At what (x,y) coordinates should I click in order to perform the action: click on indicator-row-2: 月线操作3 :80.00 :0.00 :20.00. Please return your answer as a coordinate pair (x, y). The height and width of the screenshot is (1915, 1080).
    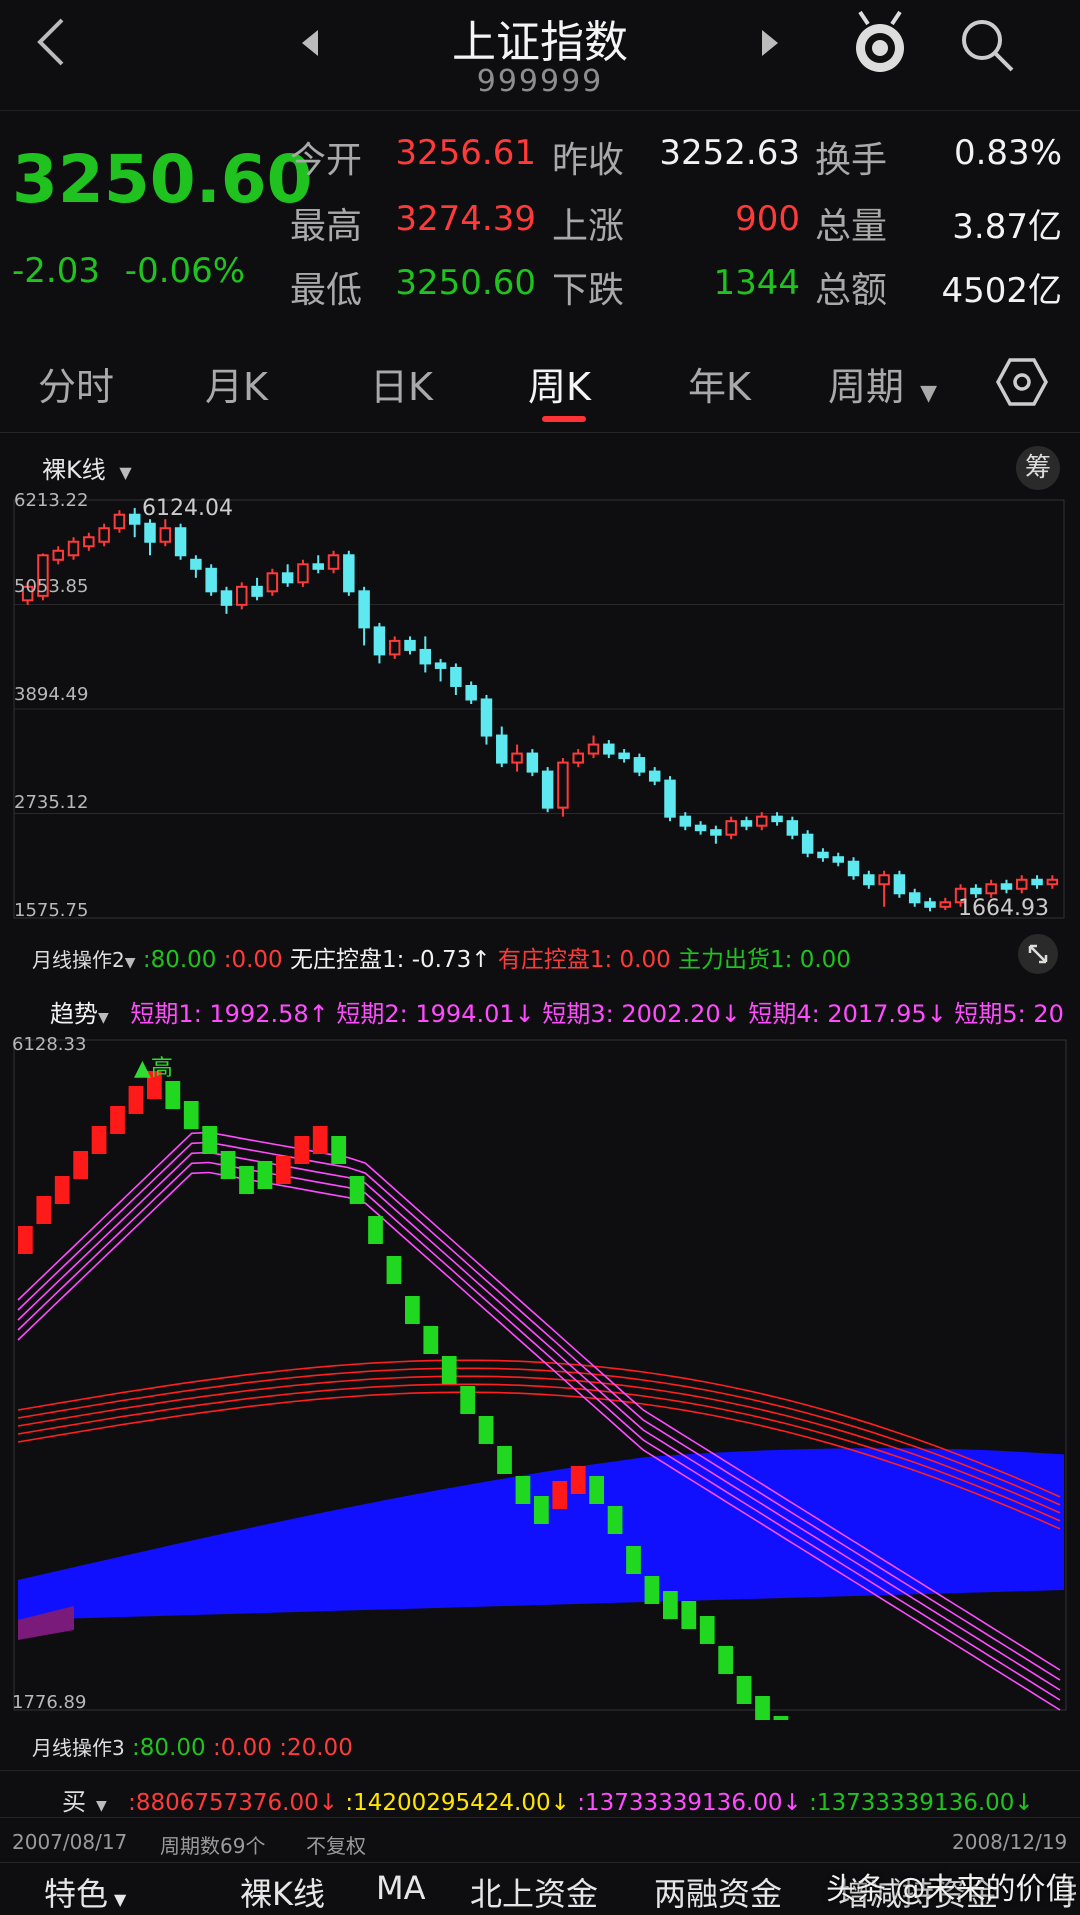
    Looking at the image, I should click on (192, 1746).